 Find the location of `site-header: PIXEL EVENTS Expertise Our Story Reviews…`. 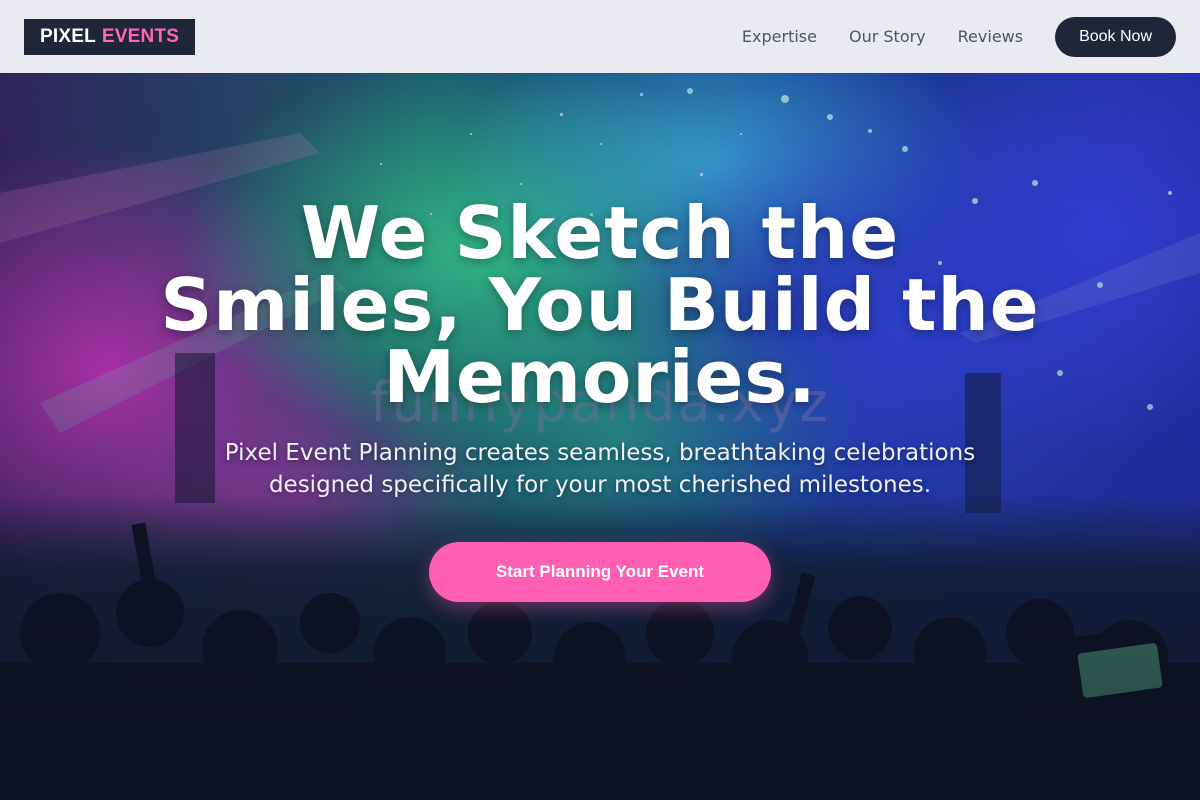

site-header: PIXEL EVENTS Expertise Our Story Reviews… is located at coordinates (600, 36).